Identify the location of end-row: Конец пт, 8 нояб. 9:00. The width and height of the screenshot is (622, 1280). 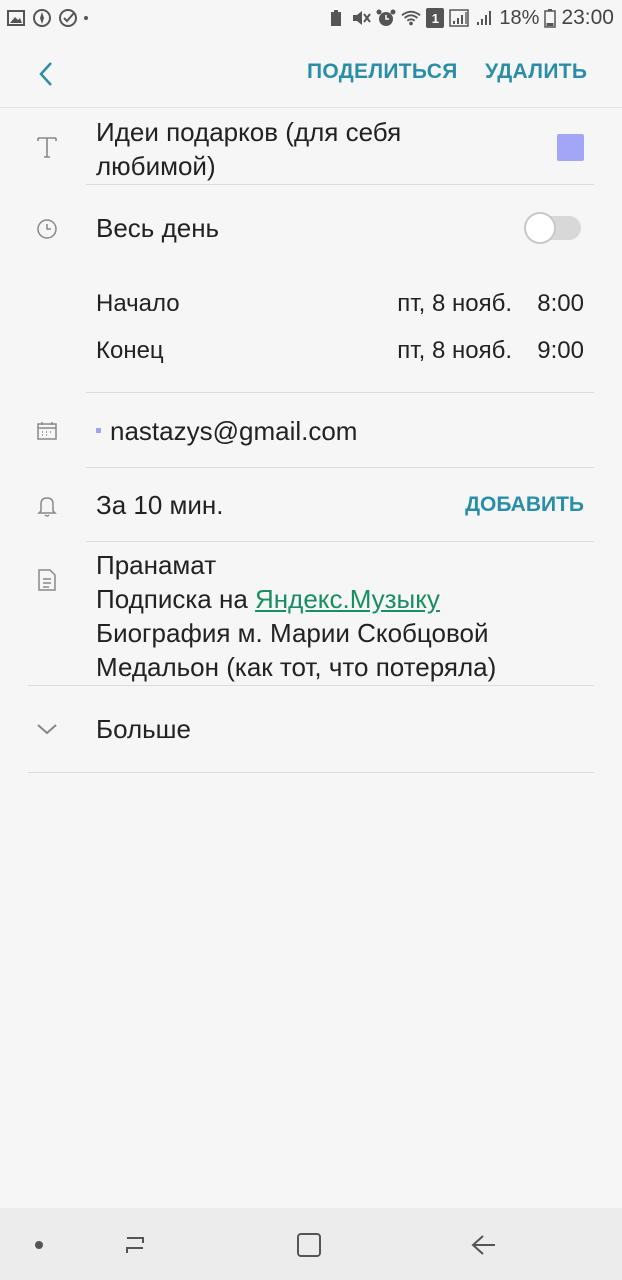
(340, 352).